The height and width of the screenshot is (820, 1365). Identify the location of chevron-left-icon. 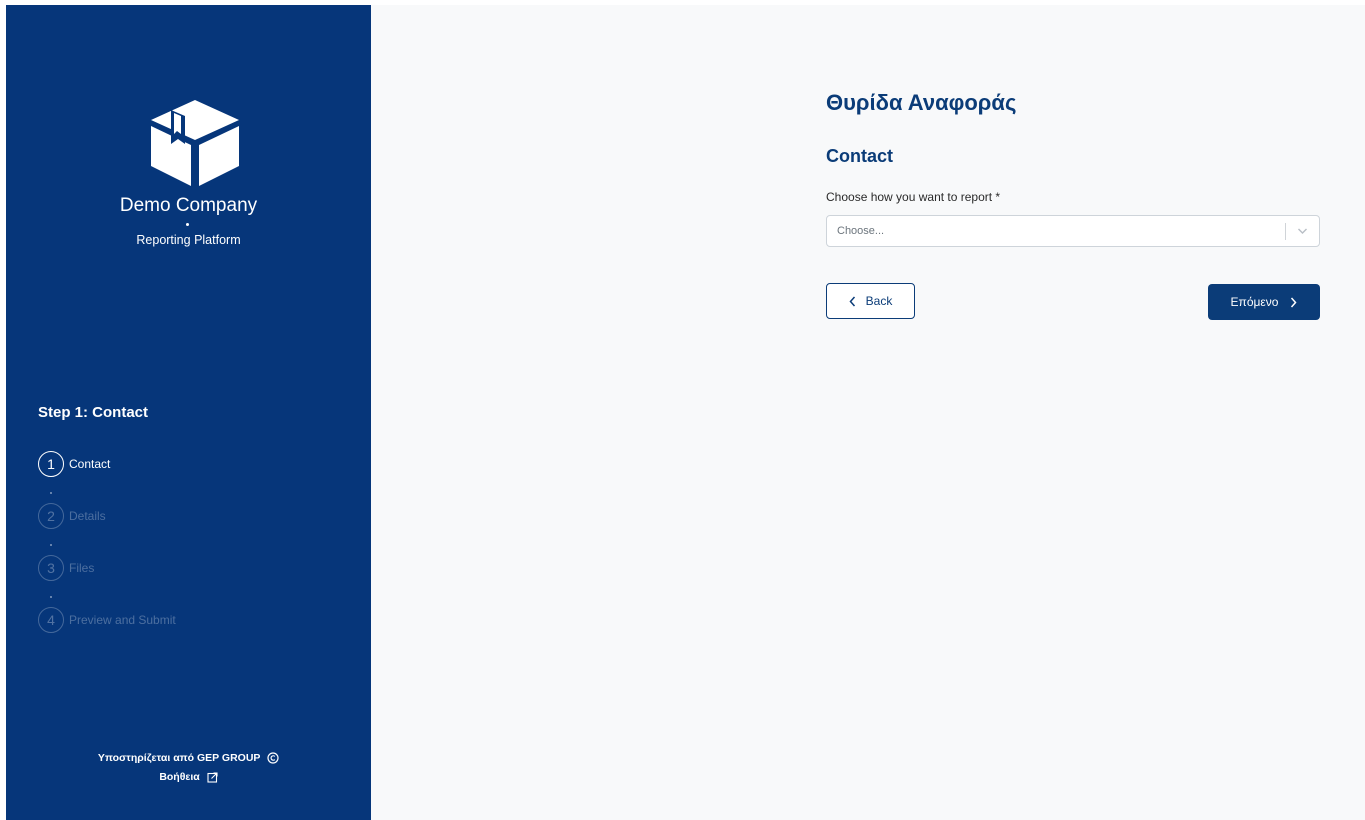
(852, 301).